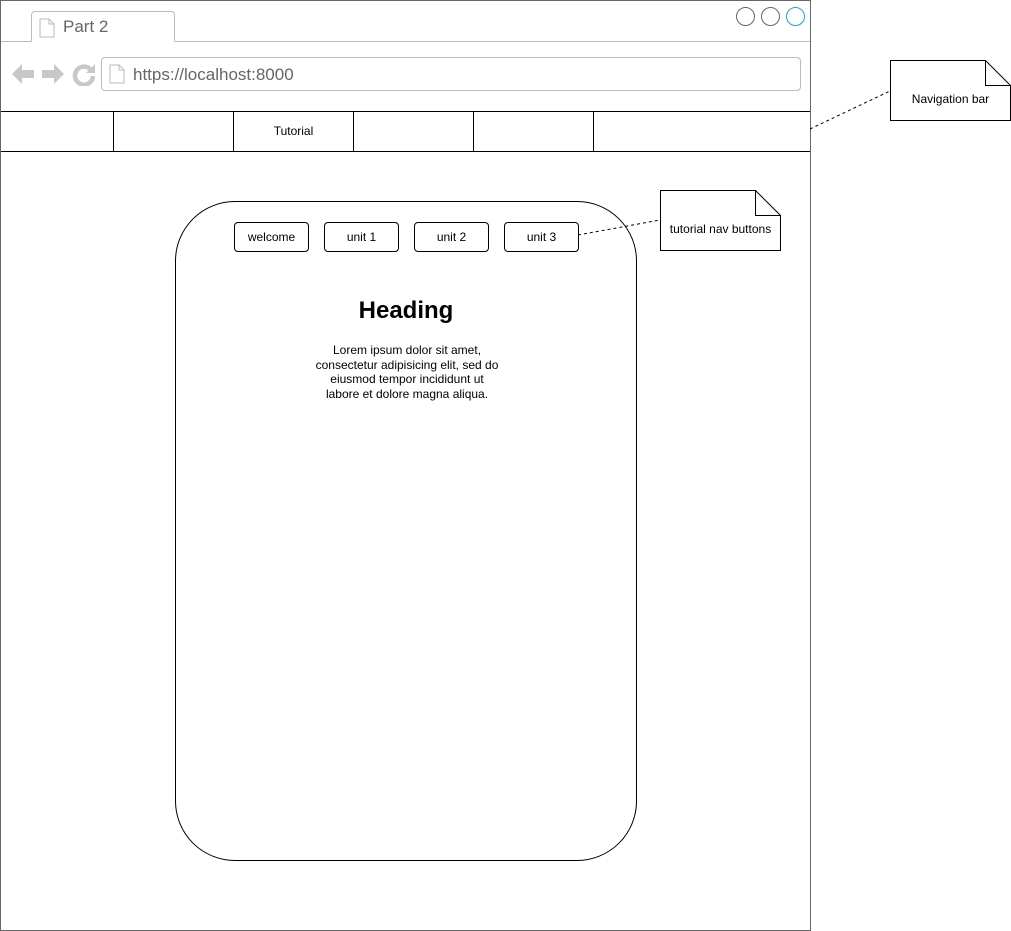  I want to click on navigation-bar-note: Navigation bar, so click(950, 90).